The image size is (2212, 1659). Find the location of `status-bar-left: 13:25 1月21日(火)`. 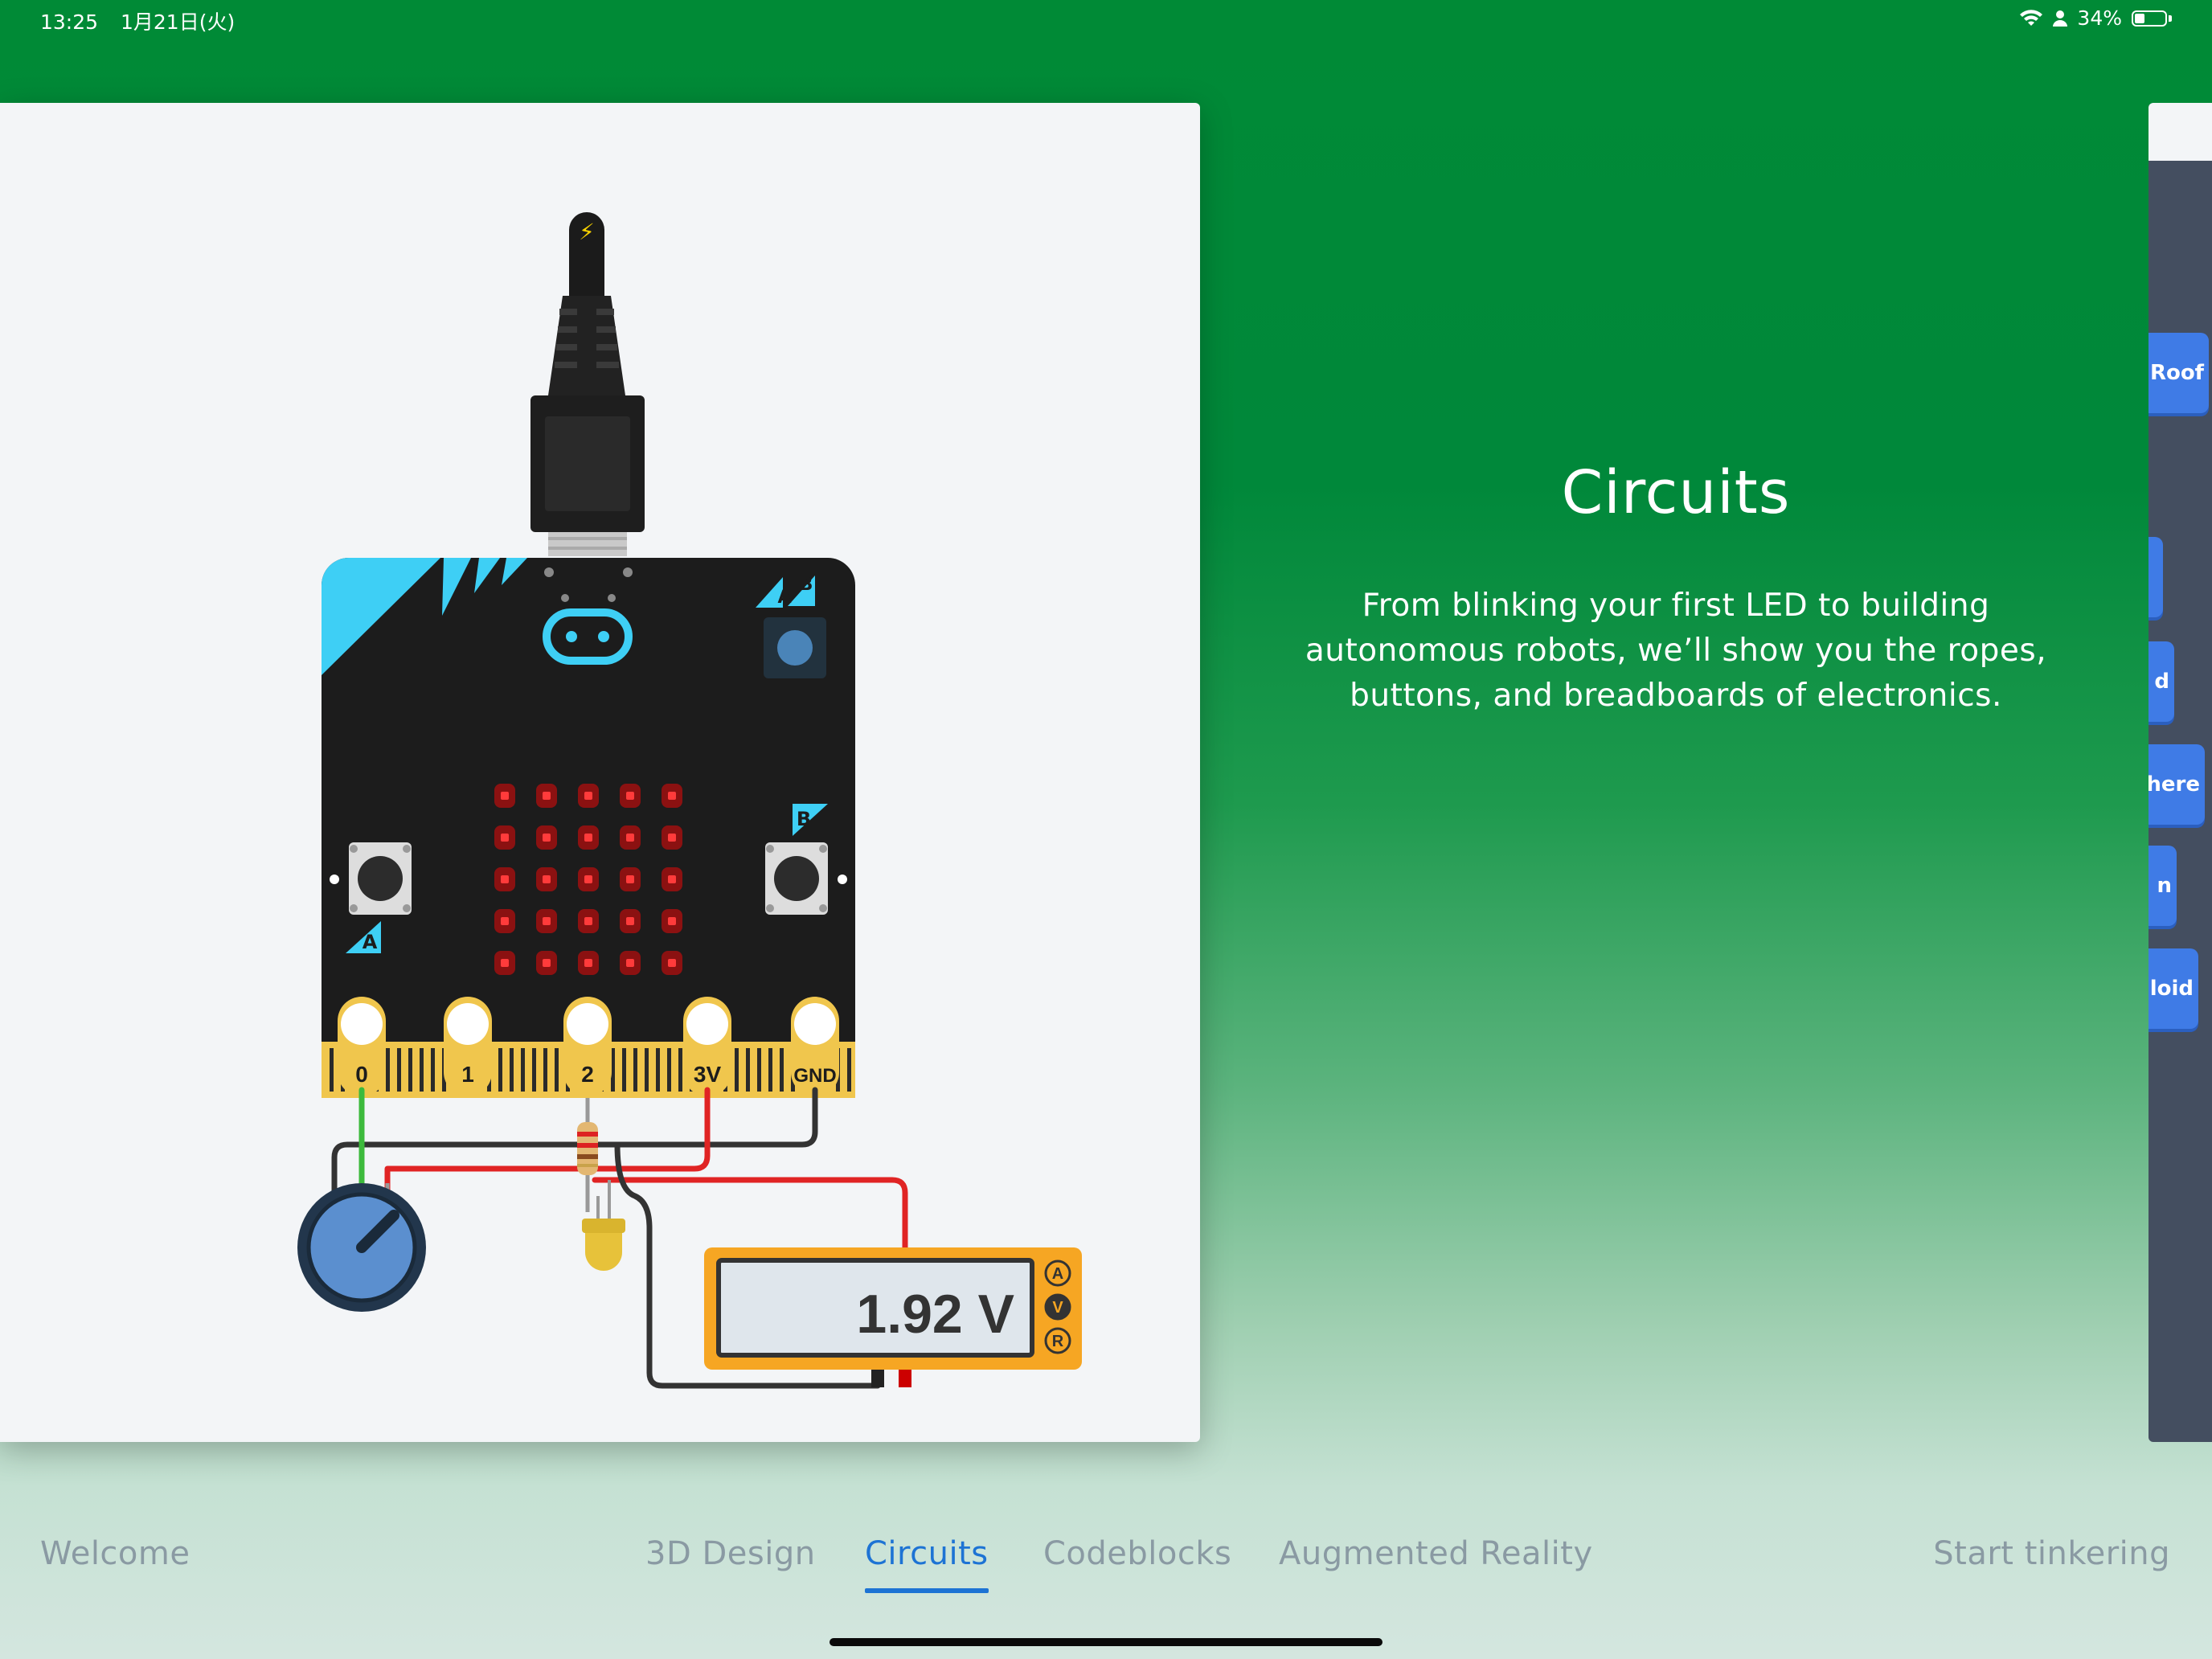

status-bar-left: 13:25 1月21日(火) is located at coordinates (145, 20).